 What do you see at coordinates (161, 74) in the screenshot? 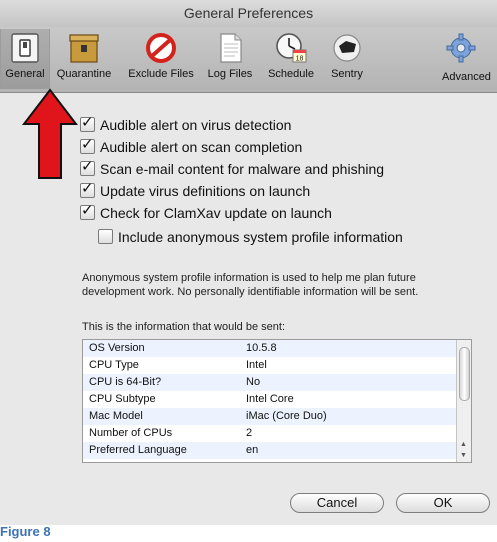
I see `tab-exclude-files-label: Exclude Files` at bounding box center [161, 74].